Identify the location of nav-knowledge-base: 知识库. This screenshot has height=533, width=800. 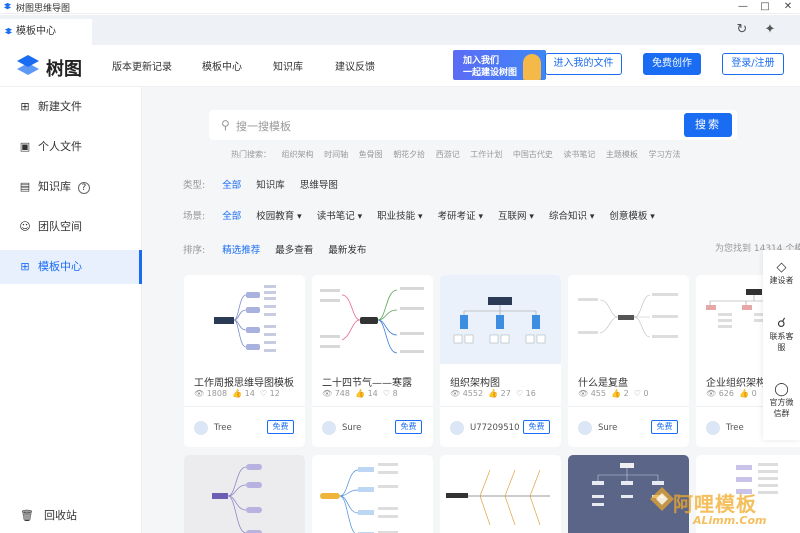
(288, 65).